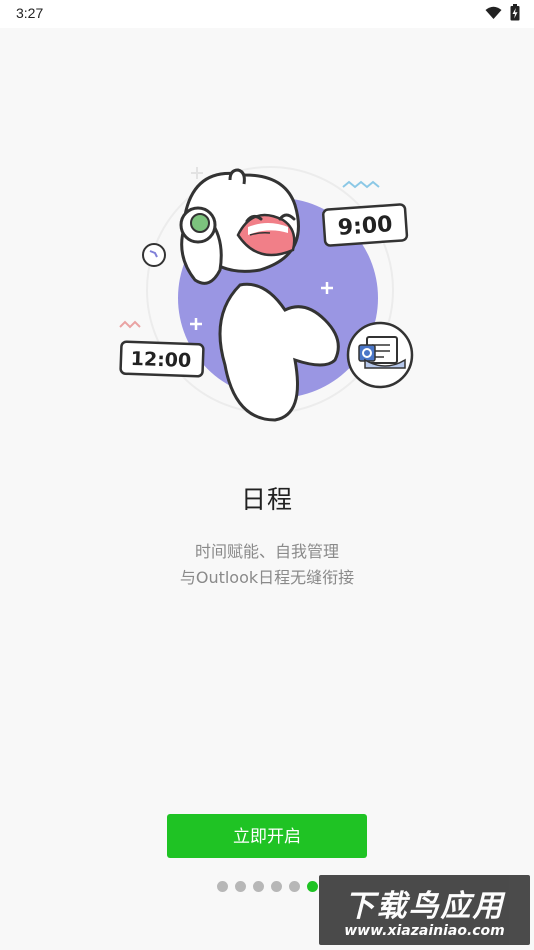 The width and height of the screenshot is (534, 950). Describe the element at coordinates (424, 906) in the screenshot. I see `watermark-title: 下载鸟应用` at that location.